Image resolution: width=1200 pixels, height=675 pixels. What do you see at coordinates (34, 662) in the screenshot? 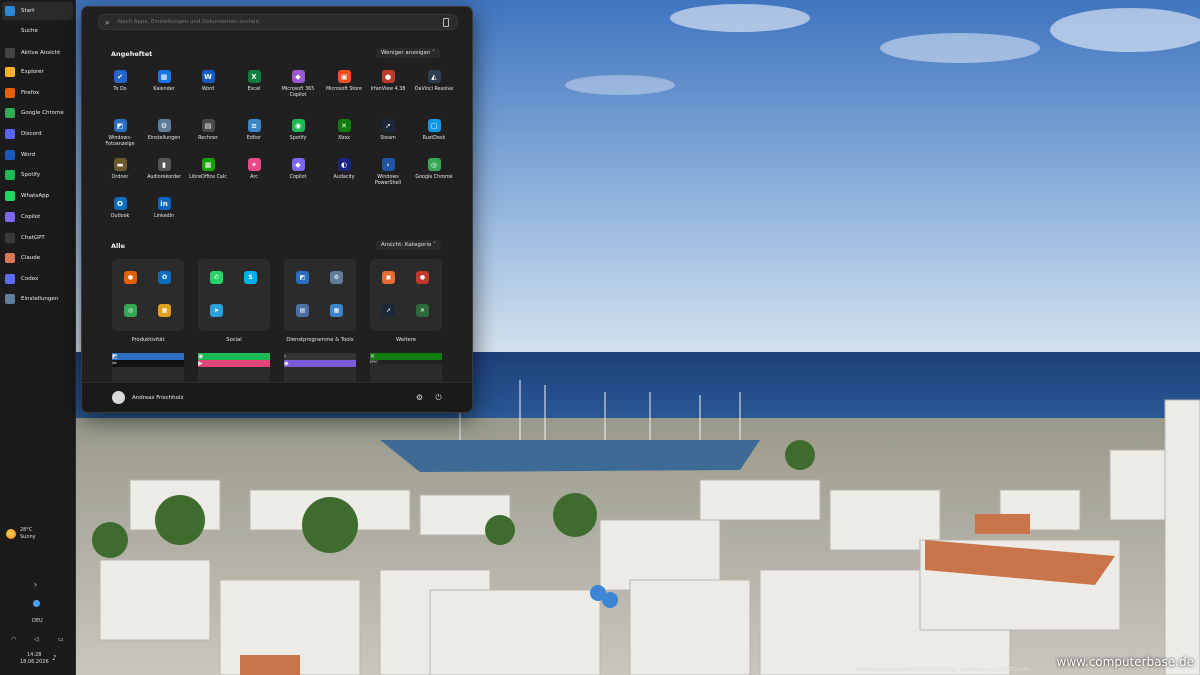
I see `clock-date: 18.06.2026` at bounding box center [34, 662].